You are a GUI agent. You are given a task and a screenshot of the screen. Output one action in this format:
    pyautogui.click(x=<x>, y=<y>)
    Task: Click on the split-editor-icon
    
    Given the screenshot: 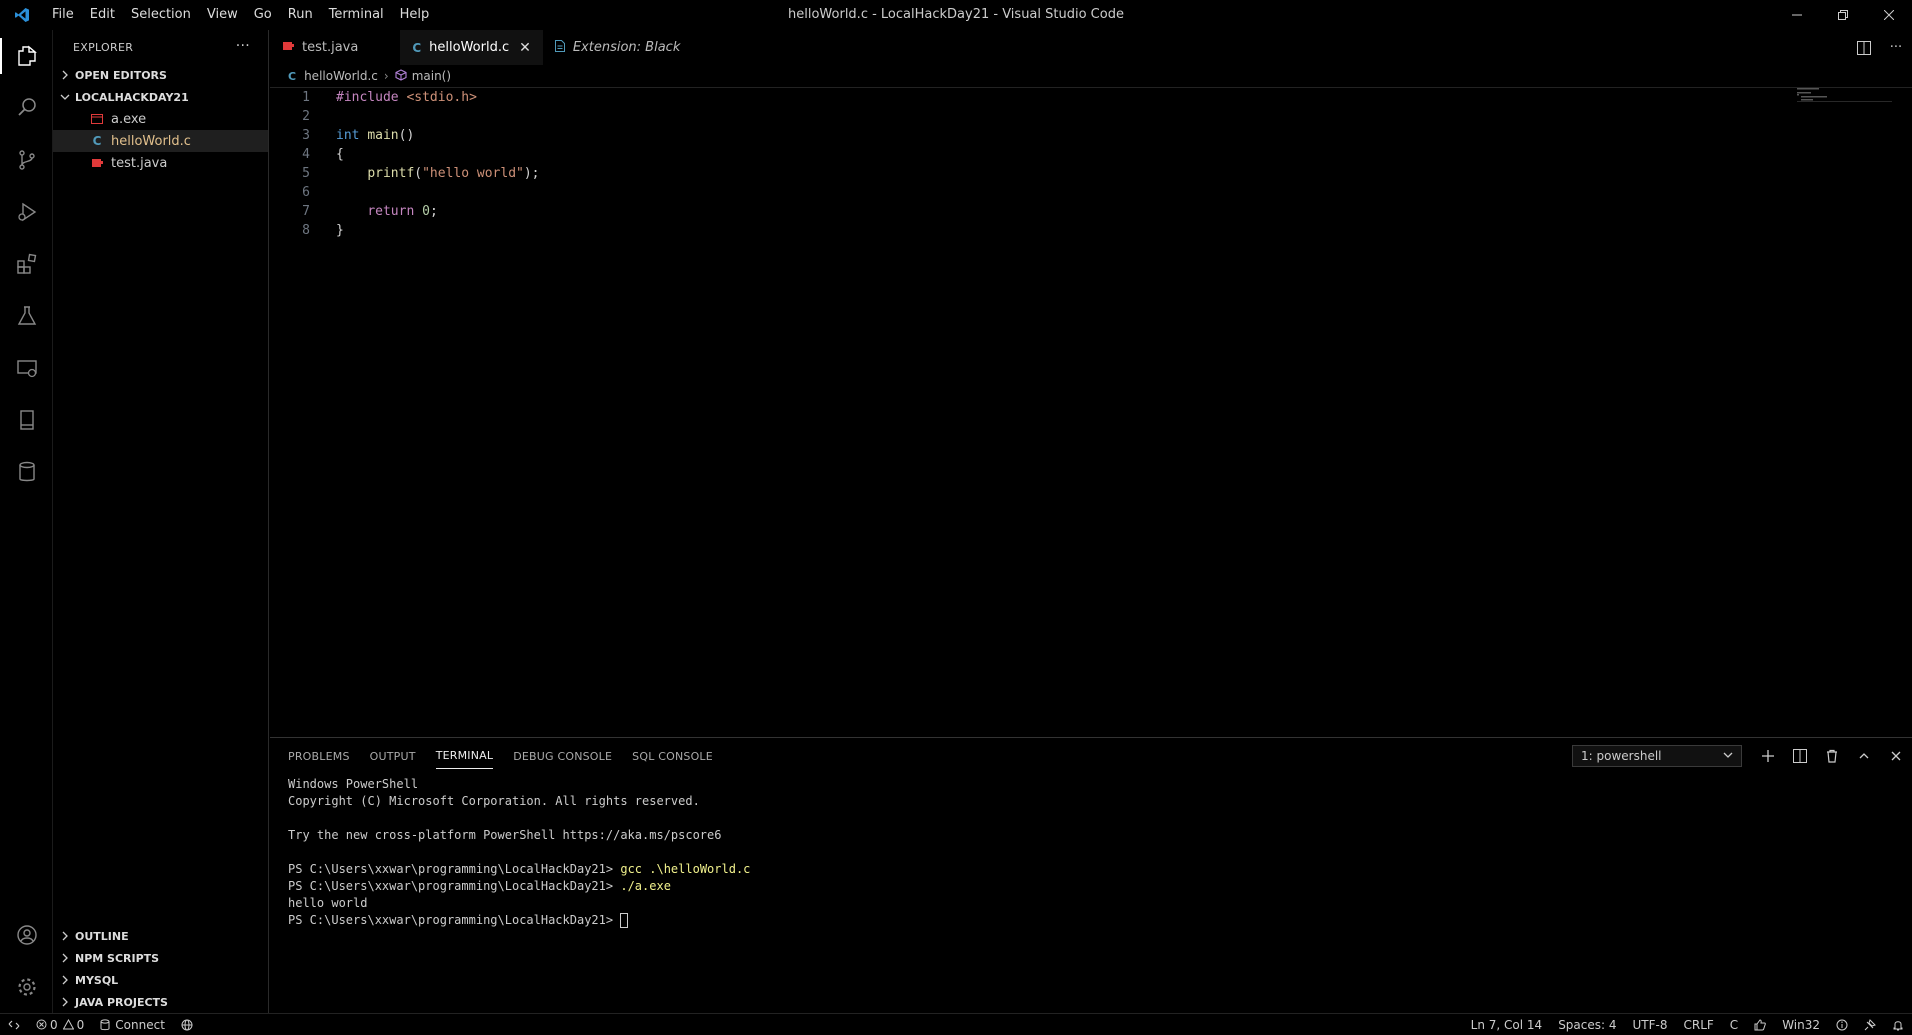 What is the action you would take?
    pyautogui.click(x=1864, y=47)
    